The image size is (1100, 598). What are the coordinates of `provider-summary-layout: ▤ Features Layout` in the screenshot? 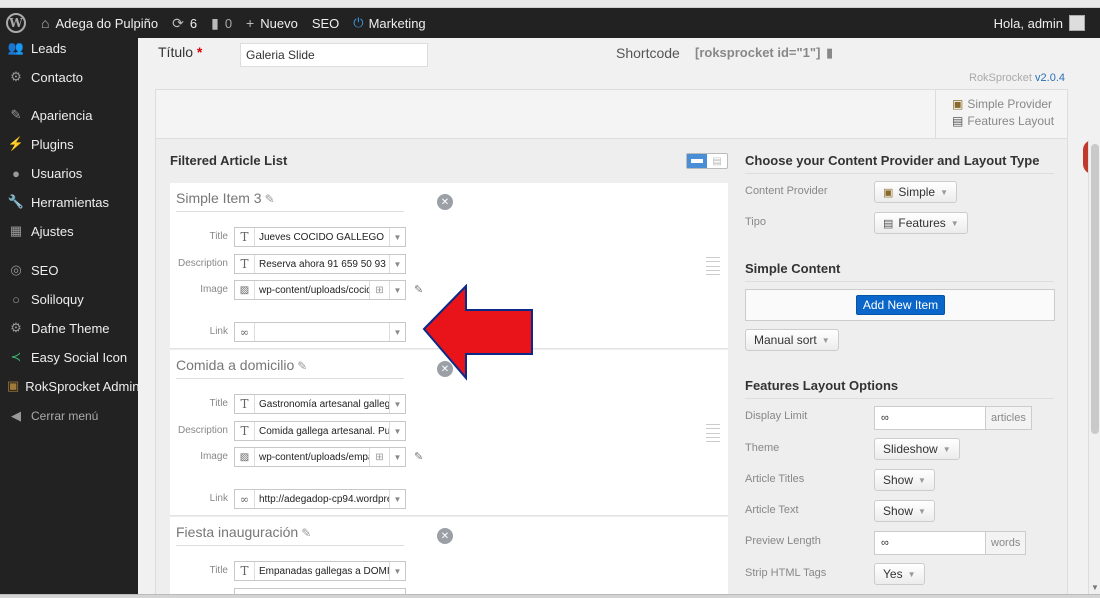 It's located at (1003, 121).